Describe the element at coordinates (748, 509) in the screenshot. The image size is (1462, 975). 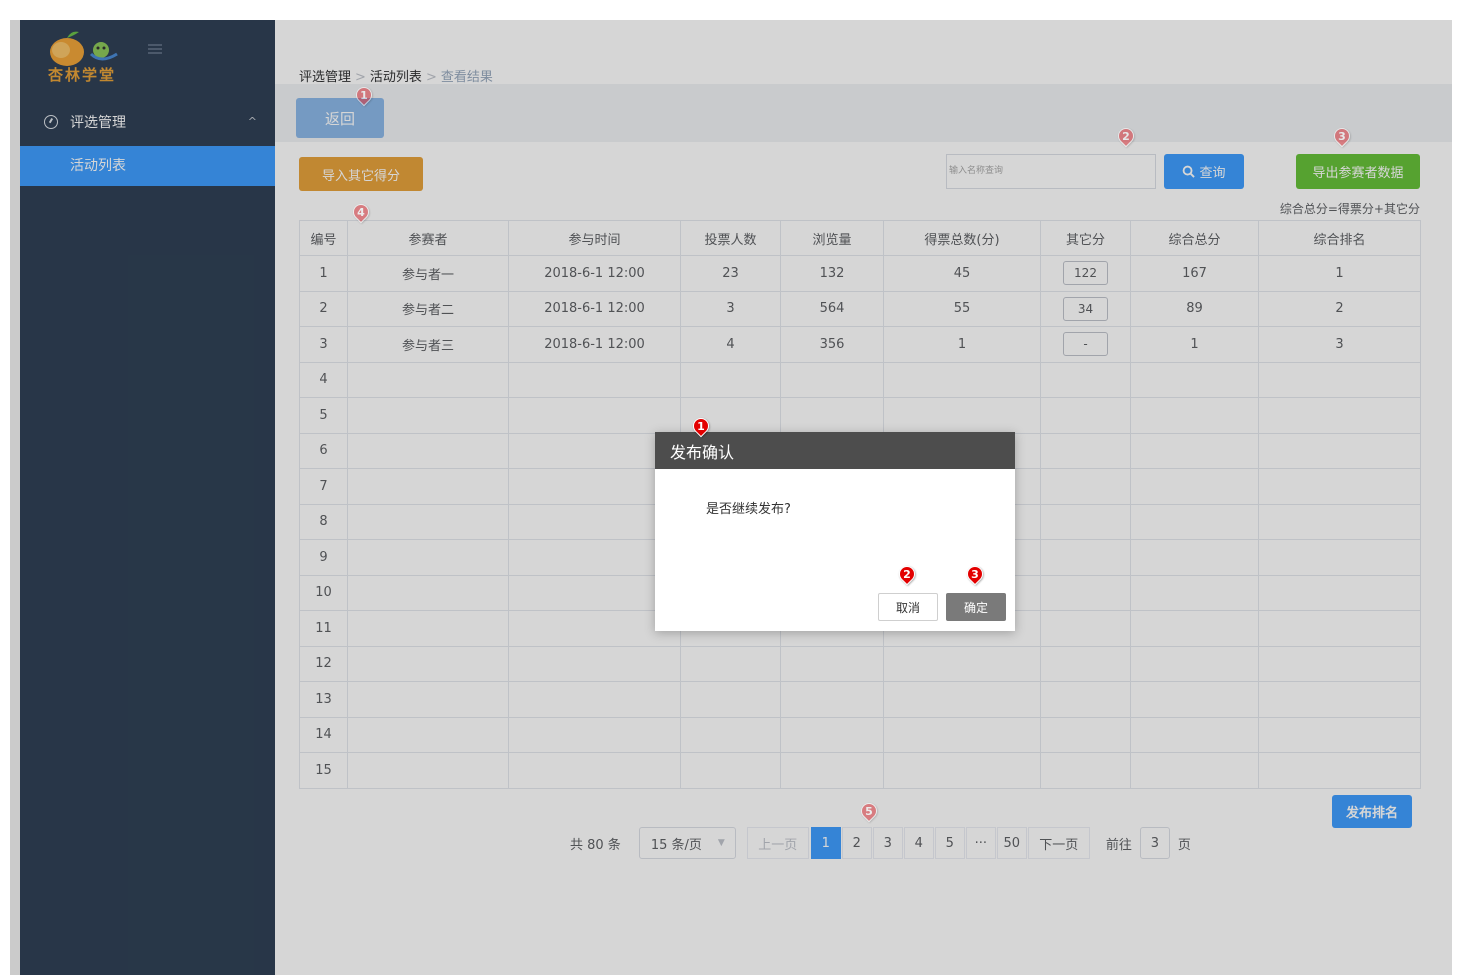
I see `dialog-message: 是否继续发布?` at that location.